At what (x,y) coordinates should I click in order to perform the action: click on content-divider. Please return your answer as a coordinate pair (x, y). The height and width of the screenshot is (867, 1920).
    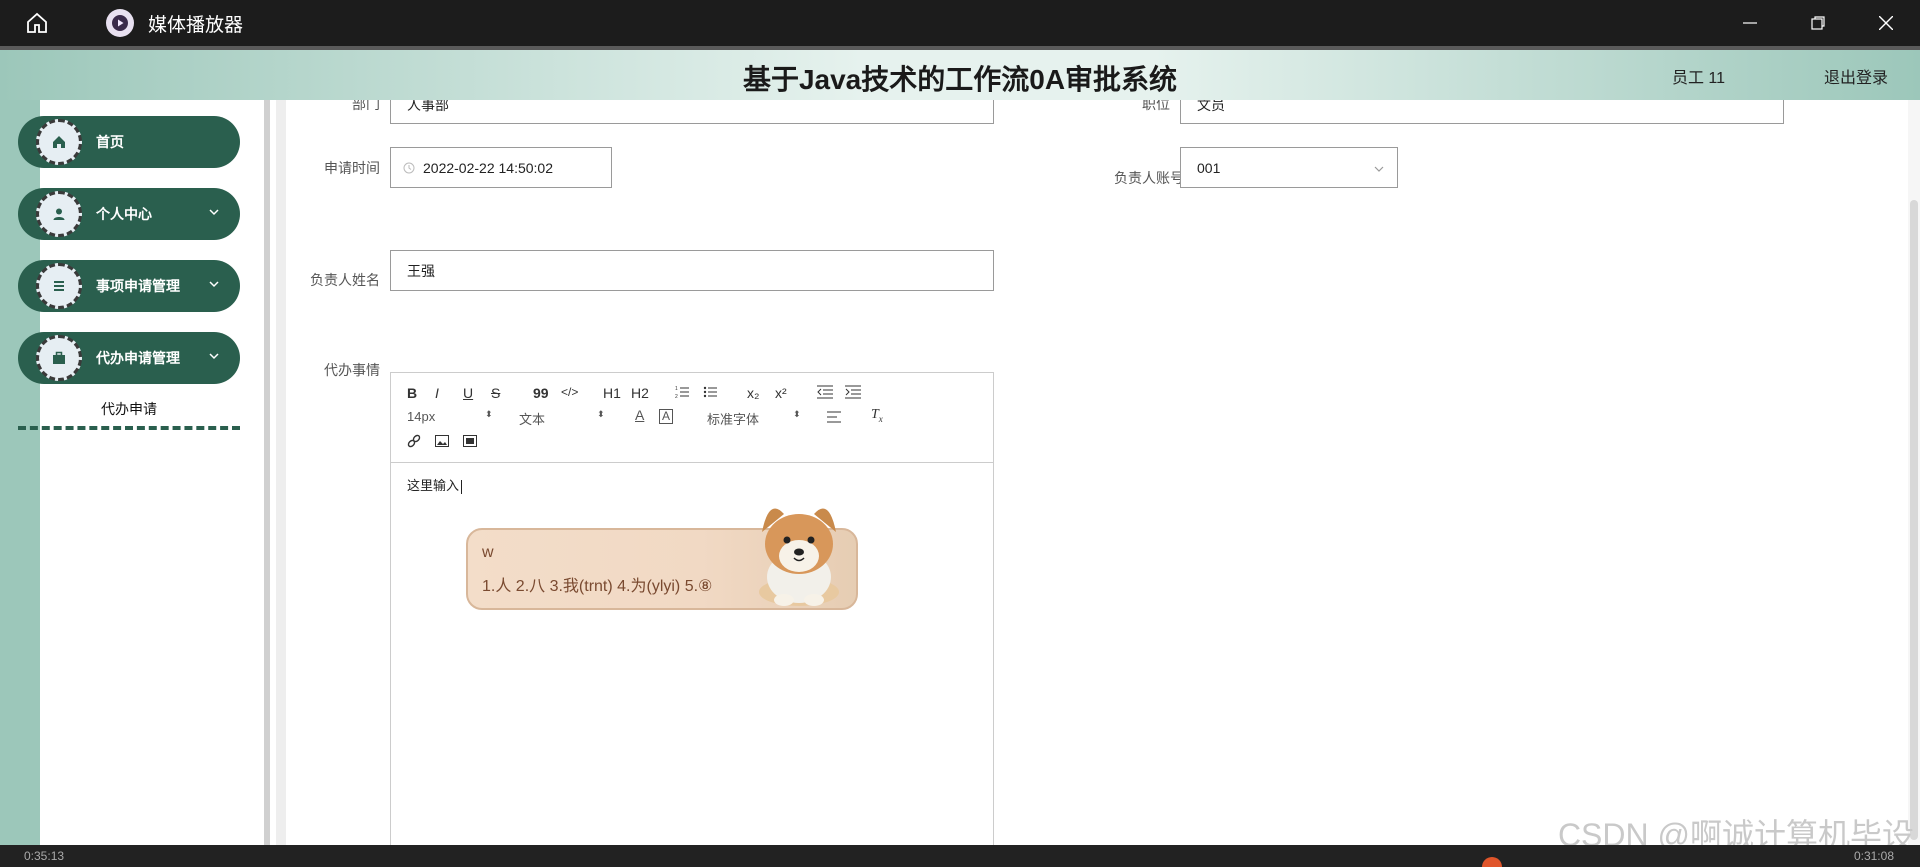
    Looking at the image, I should click on (281, 472).